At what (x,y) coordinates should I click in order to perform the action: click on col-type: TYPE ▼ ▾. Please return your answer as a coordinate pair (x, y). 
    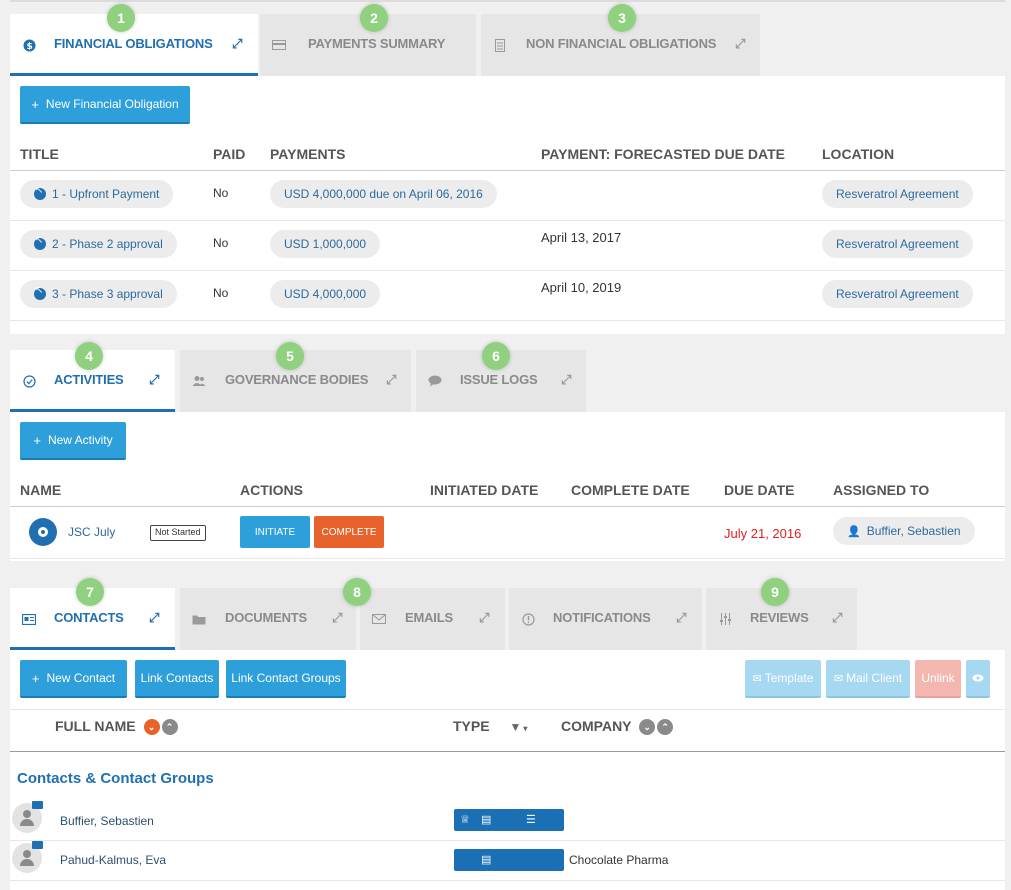
    Looking at the image, I should click on (490, 726).